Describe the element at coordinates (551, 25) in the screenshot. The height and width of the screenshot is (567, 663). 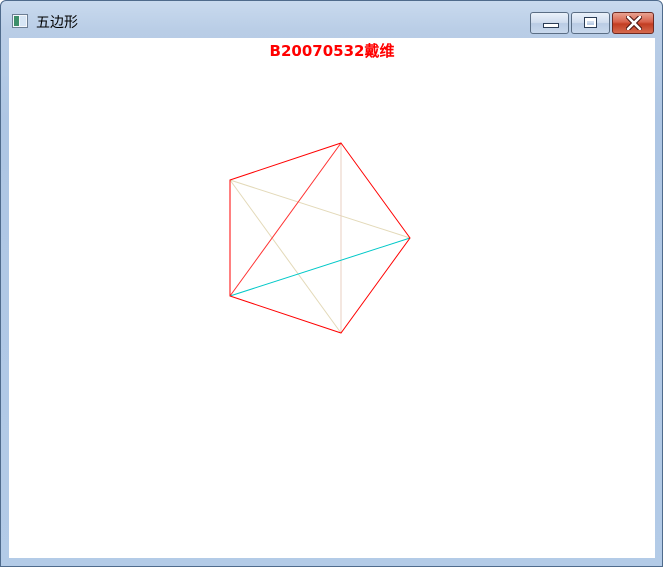
I see `minimize-icon` at that location.